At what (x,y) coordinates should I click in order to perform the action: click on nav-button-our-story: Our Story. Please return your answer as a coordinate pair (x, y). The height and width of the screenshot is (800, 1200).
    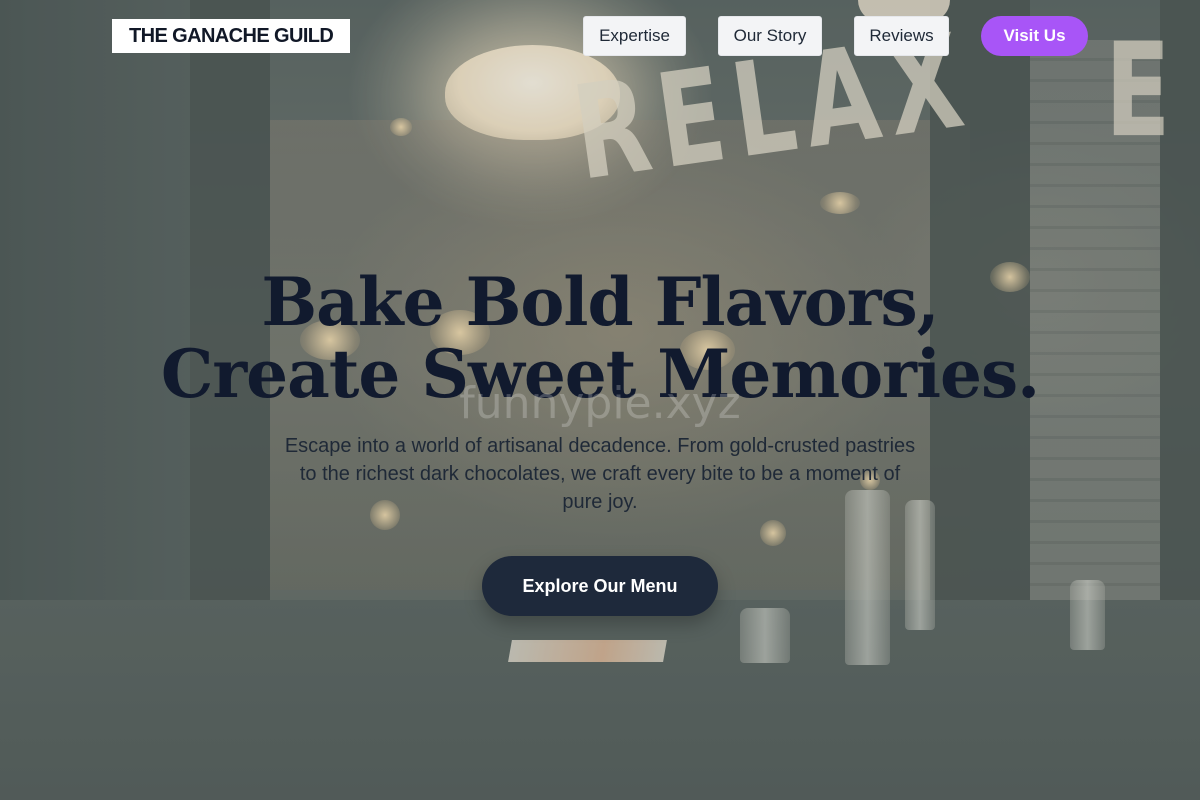
    Looking at the image, I should click on (770, 36).